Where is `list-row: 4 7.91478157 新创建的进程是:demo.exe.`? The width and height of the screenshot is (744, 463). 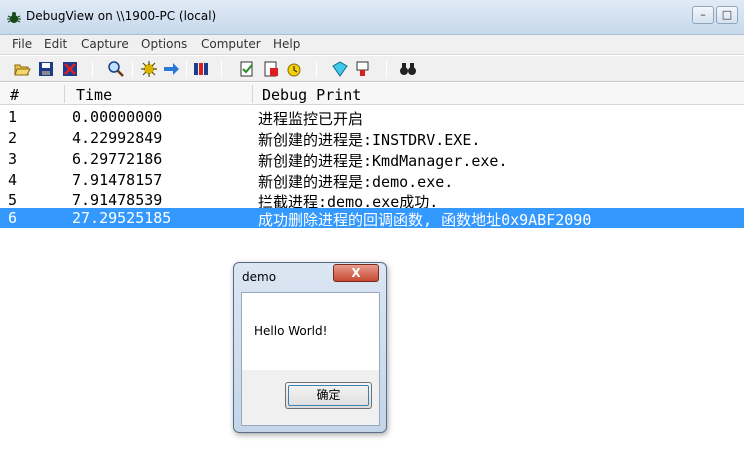
list-row: 4 7.91478157 新创建的进程是:demo.exe. is located at coordinates (372, 180).